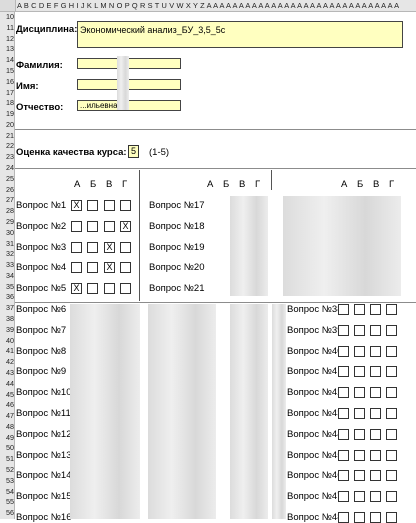 This screenshot has width=416, height=523. I want to click on row-number: 13, so click(7, 49).